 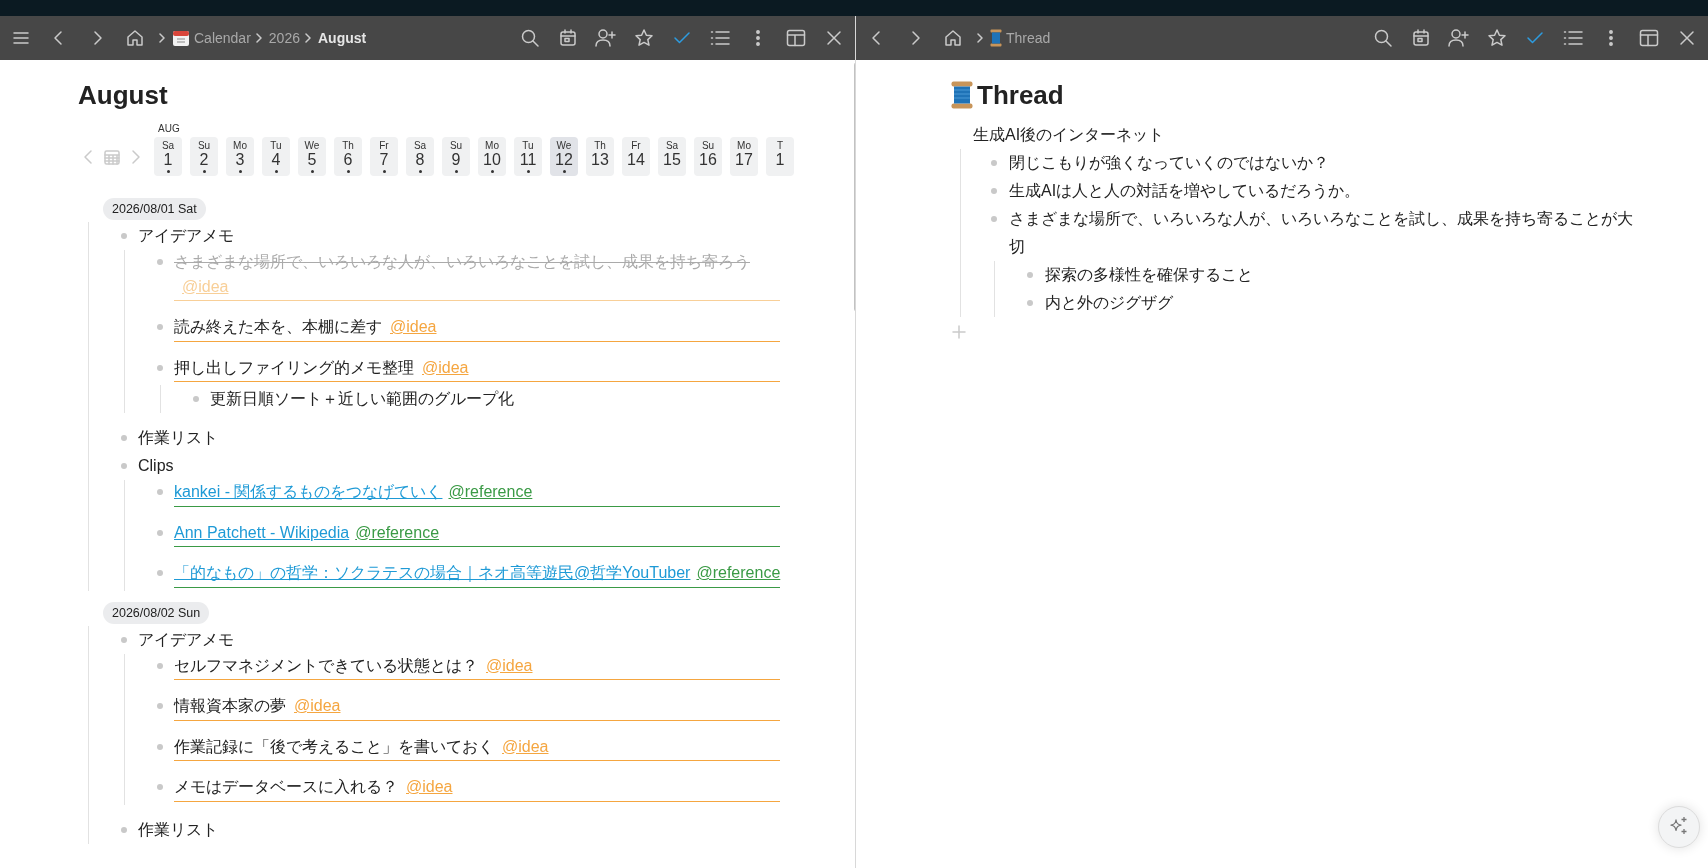 What do you see at coordinates (1185, 191) in the screenshot?
I see `item-text: 生成AIは人と人の対話を増やしているだろうか。` at bounding box center [1185, 191].